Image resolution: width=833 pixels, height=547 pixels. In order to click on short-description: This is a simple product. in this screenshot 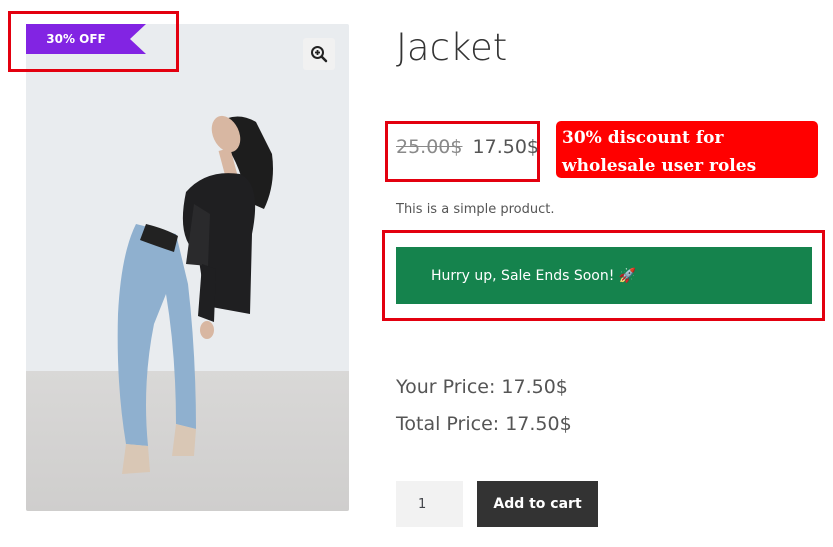, I will do `click(475, 209)`.